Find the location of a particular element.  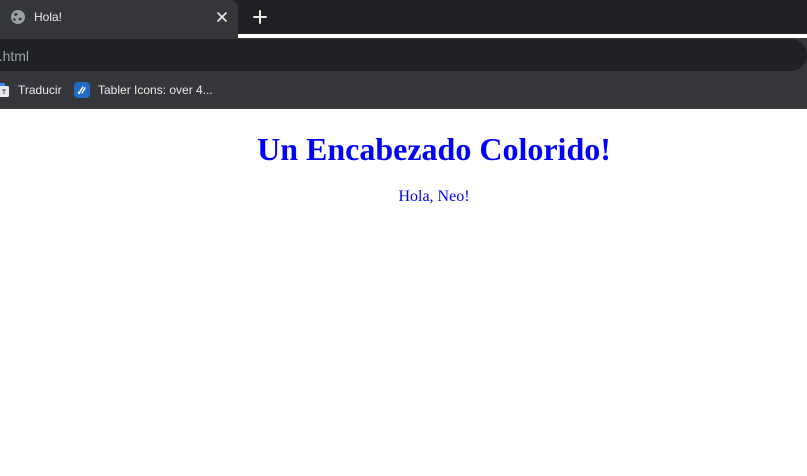

toolbar: ola.html is located at coordinates (403, 55).